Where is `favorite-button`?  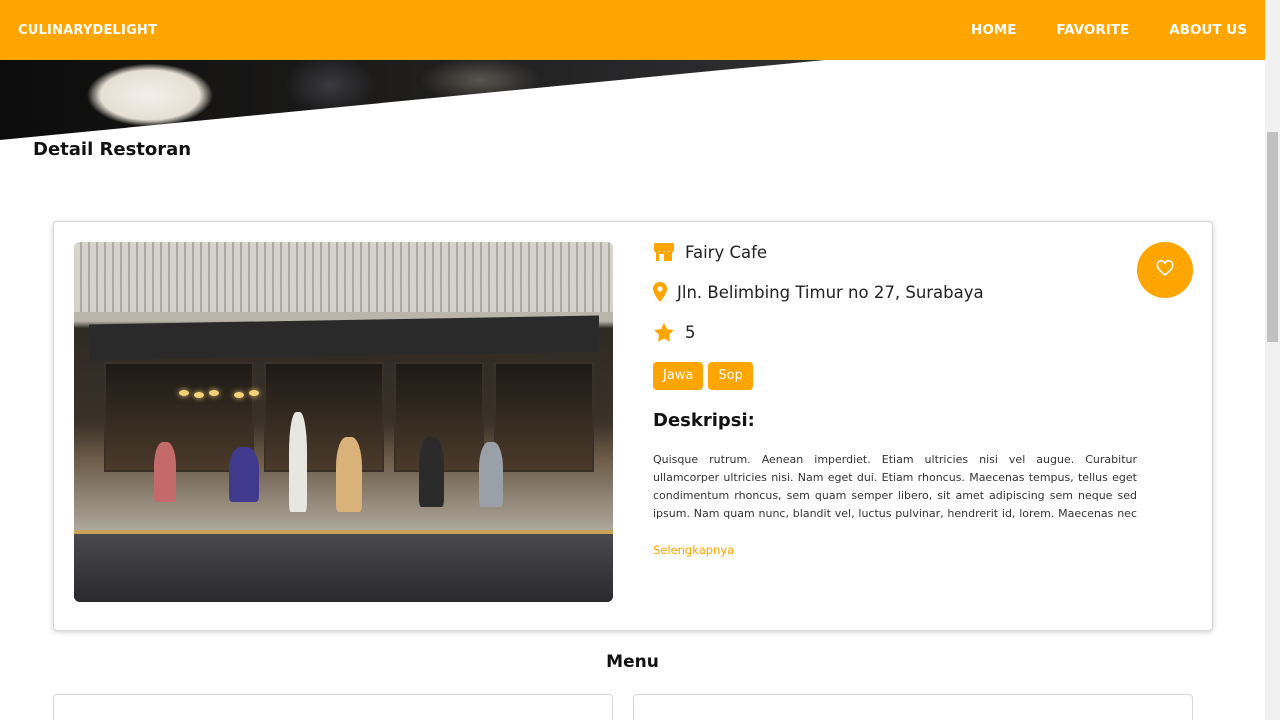 favorite-button is located at coordinates (1165, 270).